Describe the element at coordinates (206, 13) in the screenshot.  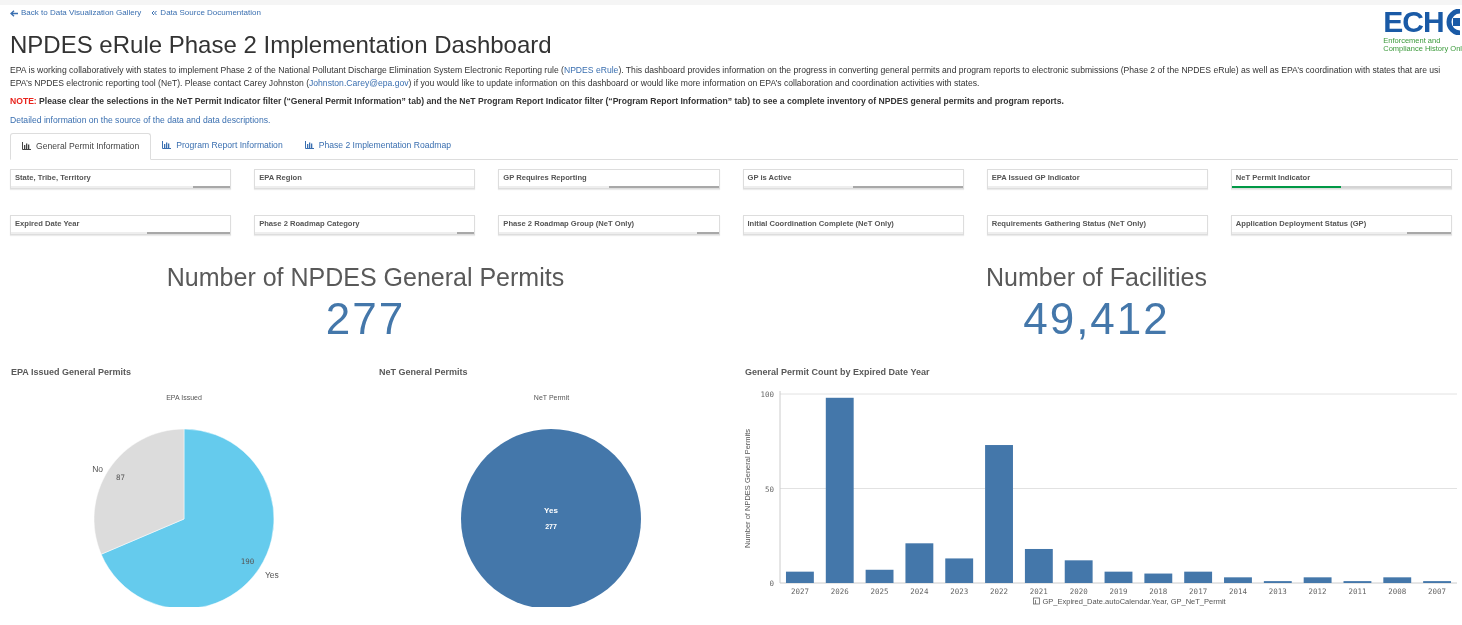
I see `nav-link: Data Source Documentation` at that location.